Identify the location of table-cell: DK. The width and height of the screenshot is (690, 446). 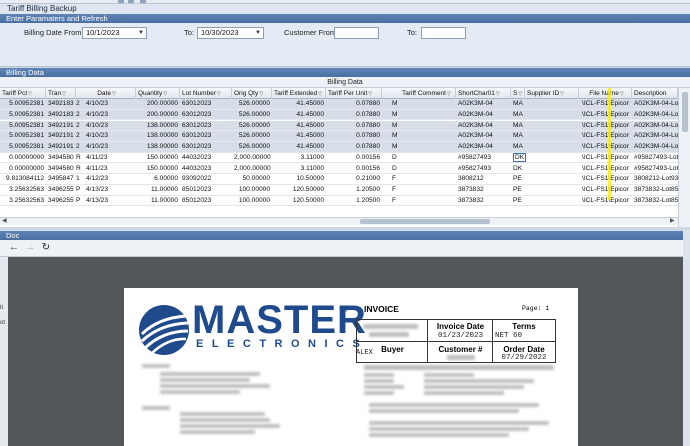
(521, 158).